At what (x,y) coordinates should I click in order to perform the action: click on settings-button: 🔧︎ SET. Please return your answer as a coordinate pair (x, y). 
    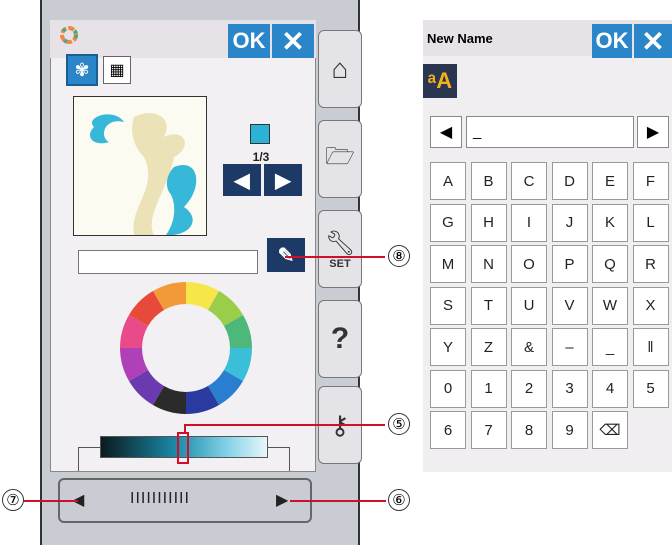
    Looking at the image, I should click on (340, 249).